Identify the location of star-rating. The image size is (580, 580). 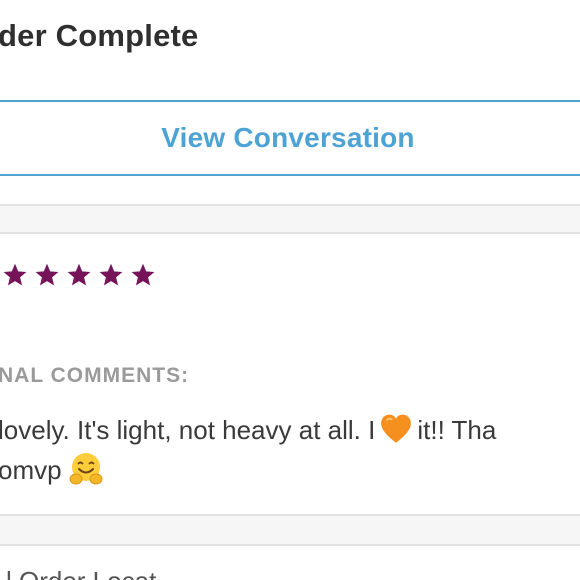
(79, 275).